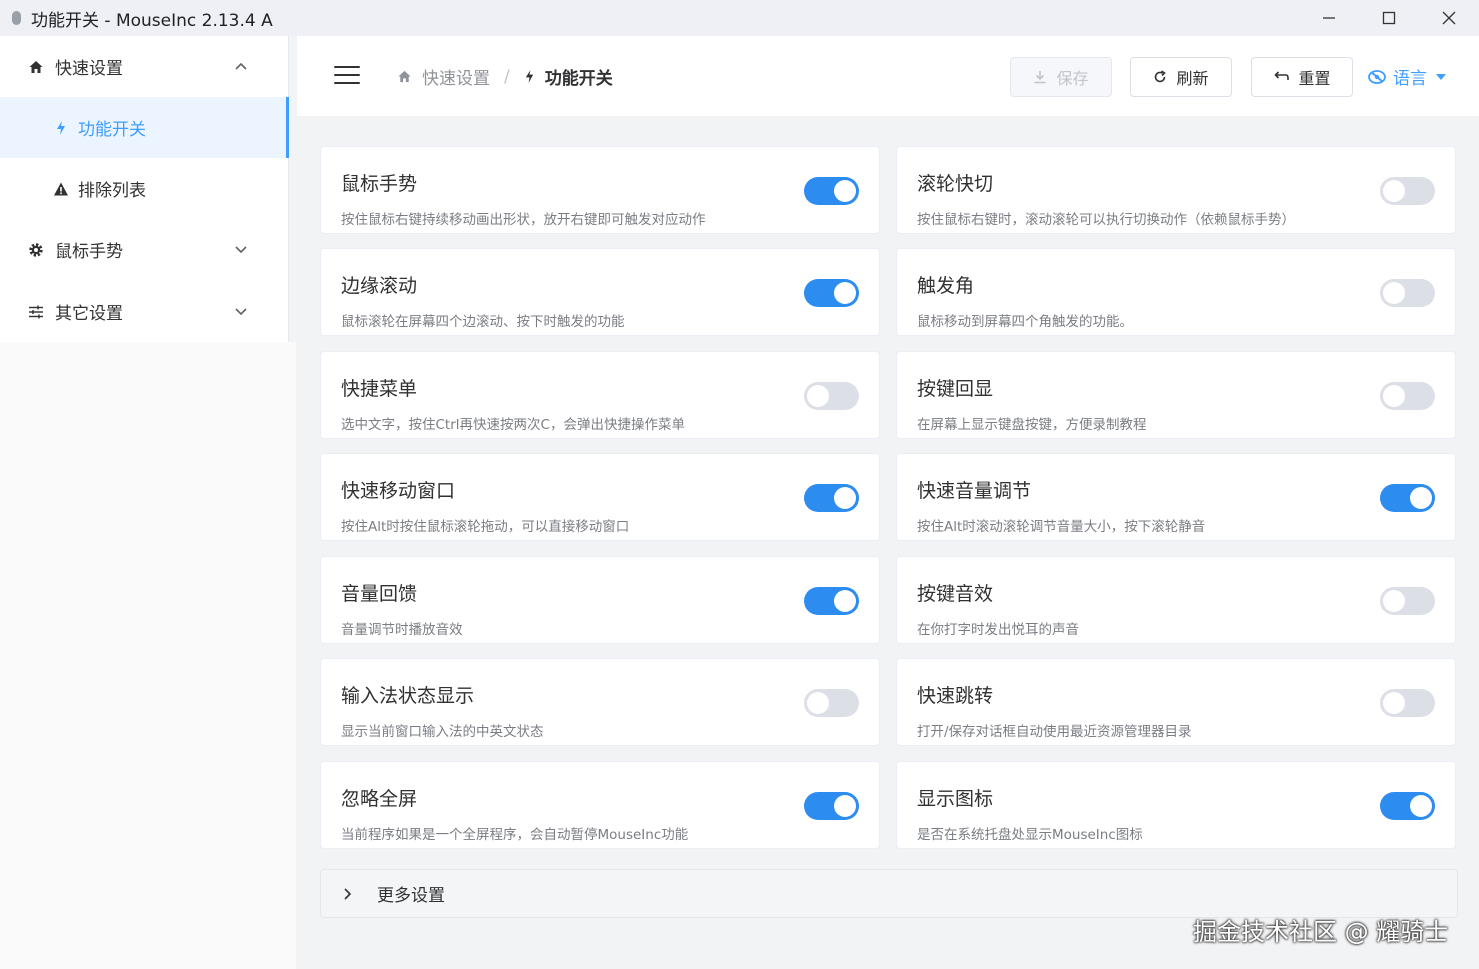 This screenshot has width=1479, height=969. What do you see at coordinates (347, 76) in the screenshot?
I see `hamburger-menu-button` at bounding box center [347, 76].